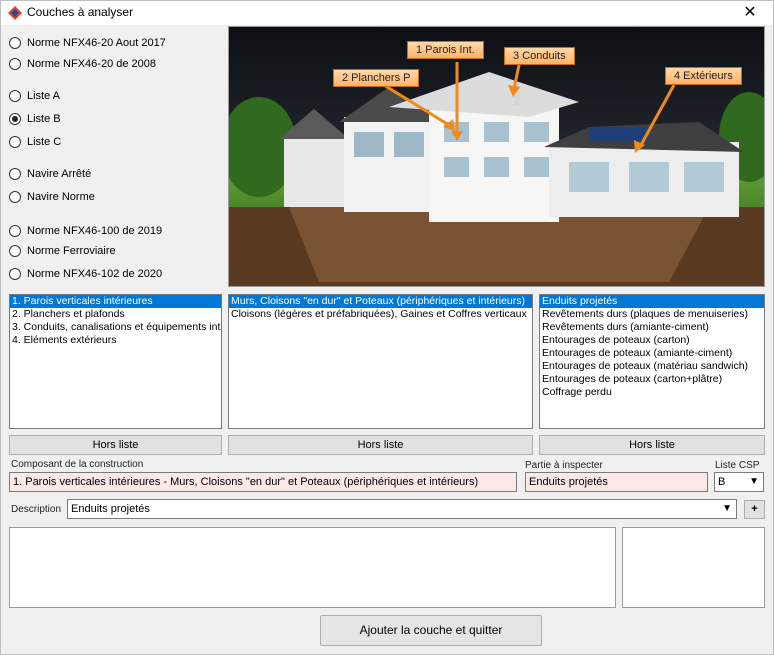 The width and height of the screenshot is (774, 655). What do you see at coordinates (71, 251) in the screenshot?
I see `radio-label: Norme Ferroviaire` at bounding box center [71, 251].